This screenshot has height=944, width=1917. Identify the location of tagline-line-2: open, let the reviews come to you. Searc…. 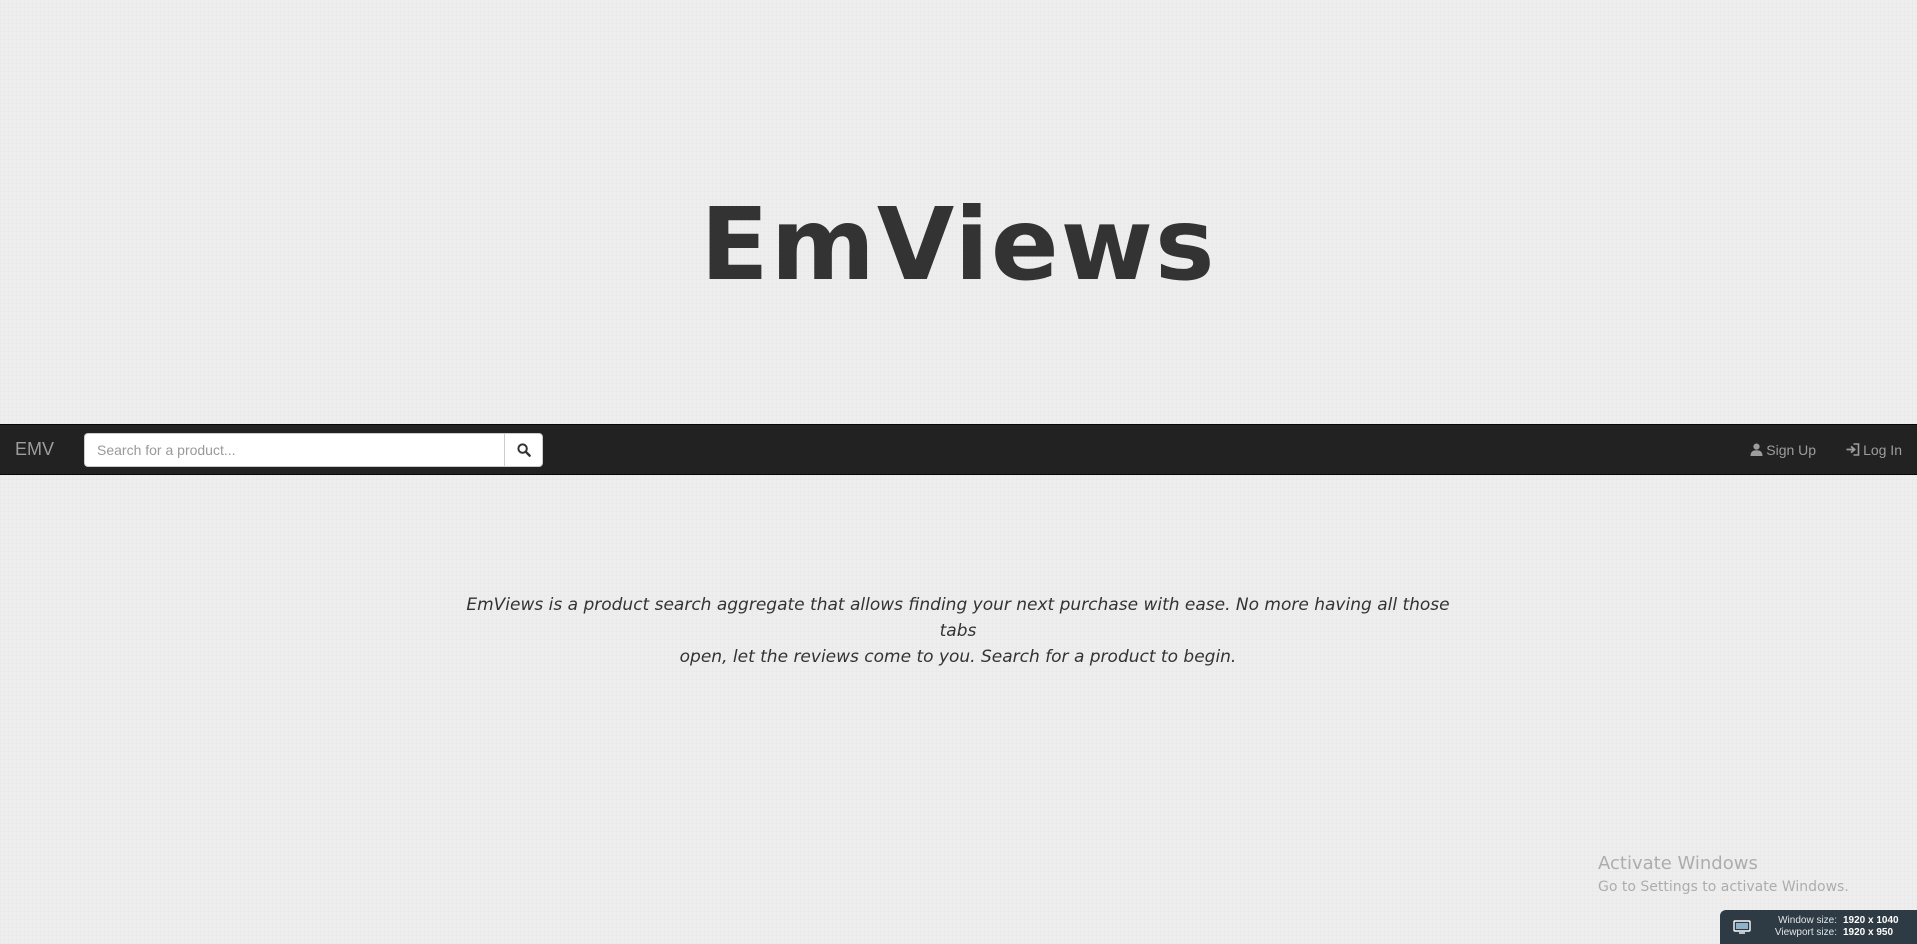
(958, 657).